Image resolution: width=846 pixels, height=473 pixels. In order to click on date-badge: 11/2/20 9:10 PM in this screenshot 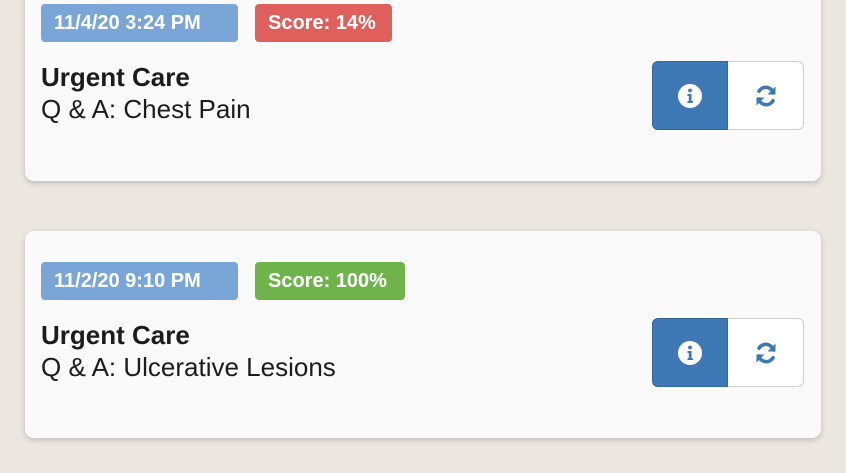, I will do `click(139, 281)`.